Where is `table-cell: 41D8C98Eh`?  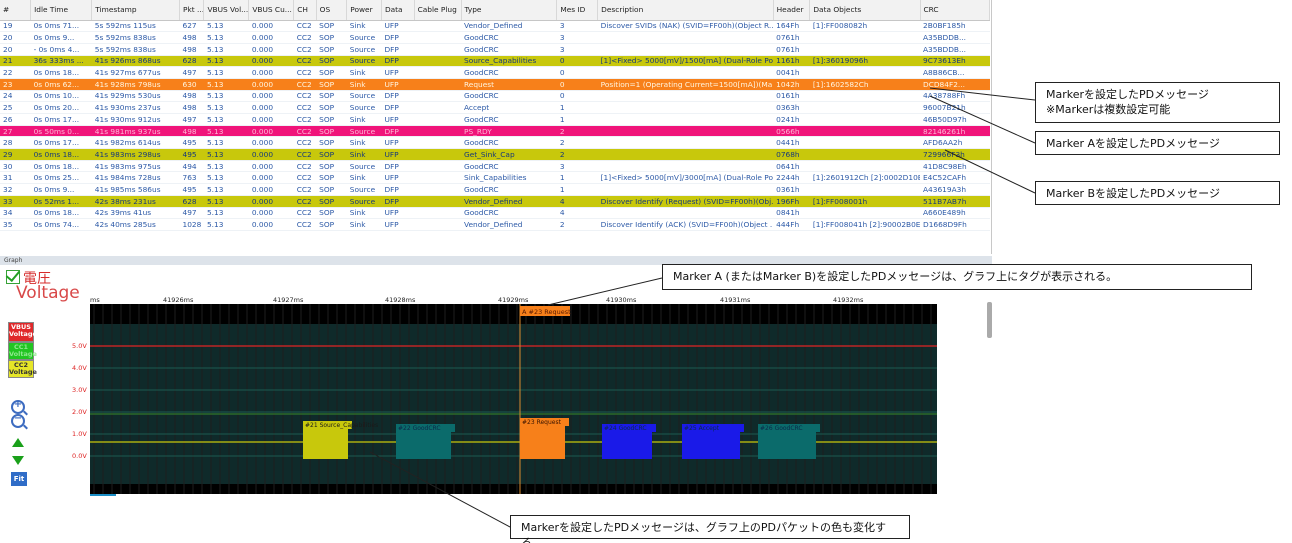 table-cell: 41D8C98Eh is located at coordinates (955, 166).